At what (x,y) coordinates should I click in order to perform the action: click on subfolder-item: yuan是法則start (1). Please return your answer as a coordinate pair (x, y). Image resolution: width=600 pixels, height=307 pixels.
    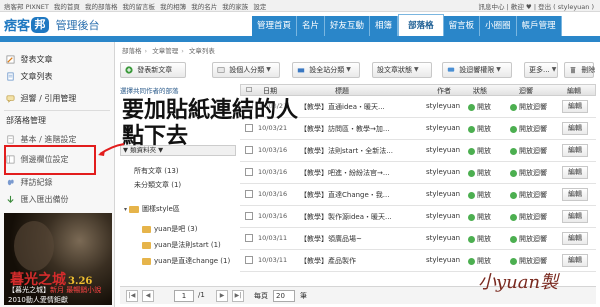
    Looking at the image, I should click on (181, 245).